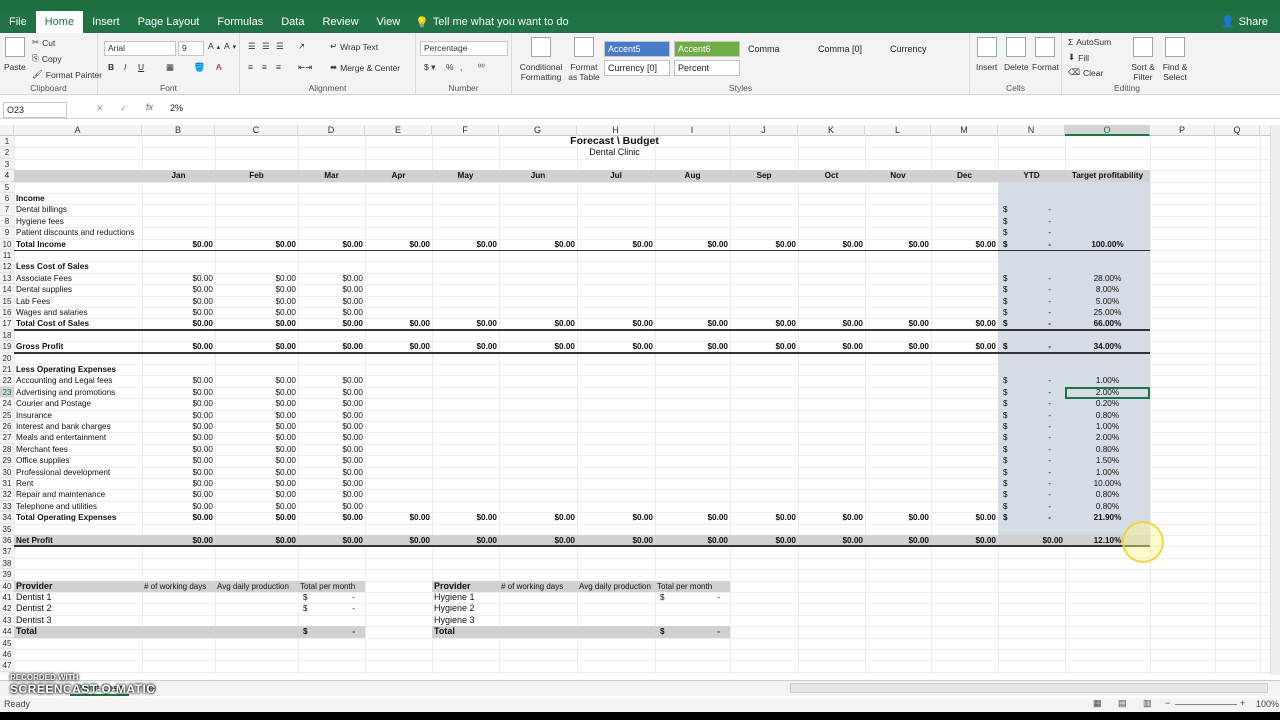 The image size is (1280, 720). Describe the element at coordinates (1122, 703) in the screenshot. I see `page-layout-view-icon: ▤` at that location.